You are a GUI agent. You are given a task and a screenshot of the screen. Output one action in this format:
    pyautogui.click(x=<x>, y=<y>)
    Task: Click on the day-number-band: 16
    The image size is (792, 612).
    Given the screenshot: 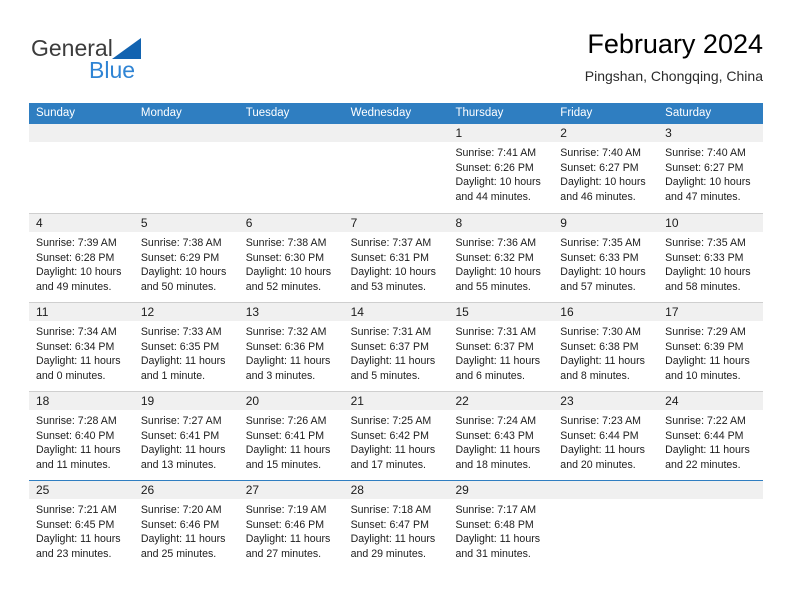 What is the action you would take?
    pyautogui.click(x=606, y=312)
    